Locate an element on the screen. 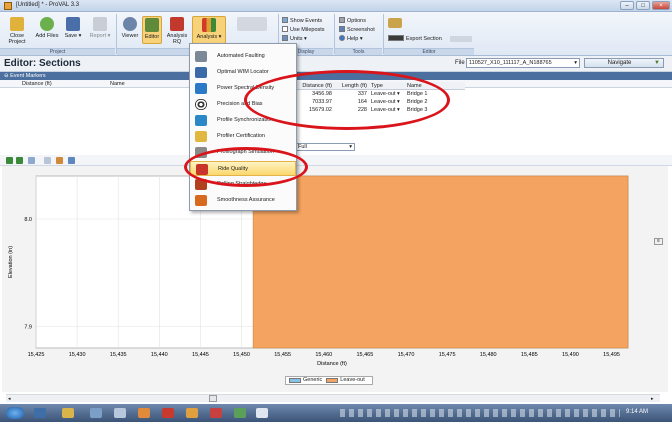 The width and height of the screenshot is (672, 422). y-tick-label: 7.9 is located at coordinates (28, 328).